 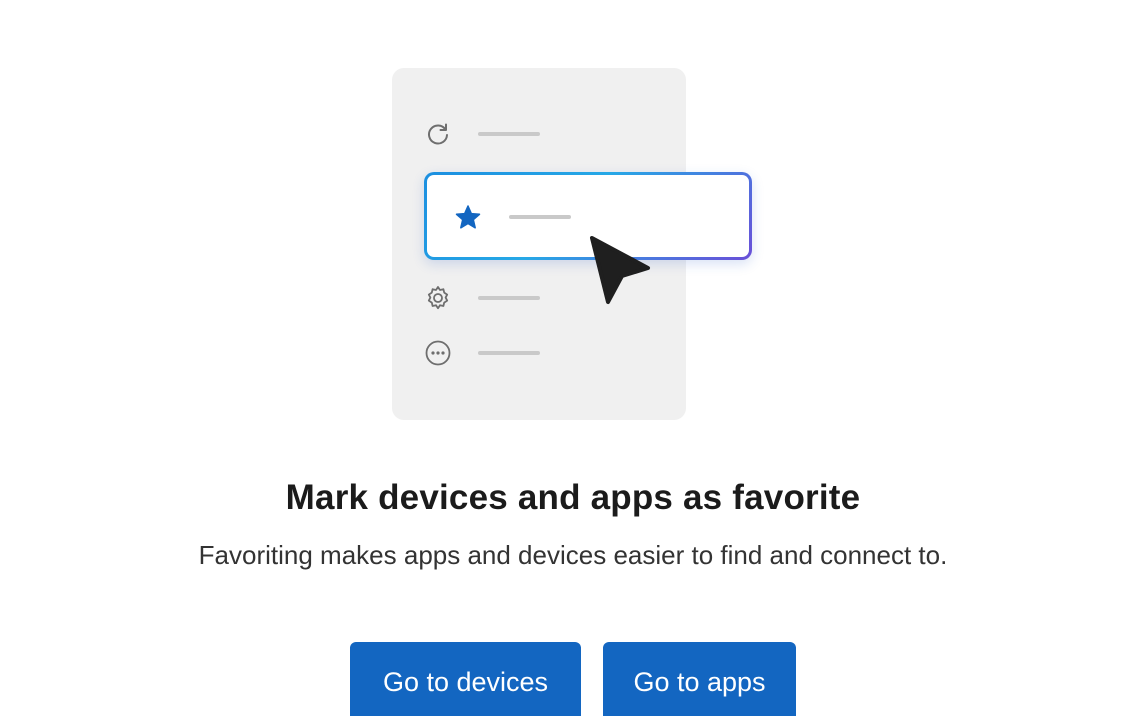 What do you see at coordinates (438, 134) in the screenshot?
I see `refresh-icon` at bounding box center [438, 134].